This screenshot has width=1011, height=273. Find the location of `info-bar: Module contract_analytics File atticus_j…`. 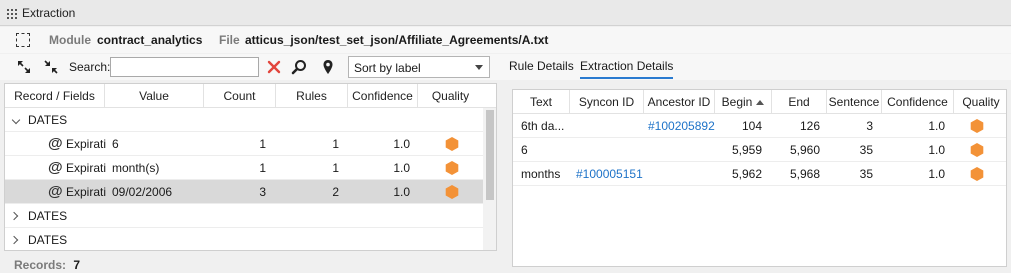

info-bar: Module contract_analytics File atticus_j… is located at coordinates (505, 40).